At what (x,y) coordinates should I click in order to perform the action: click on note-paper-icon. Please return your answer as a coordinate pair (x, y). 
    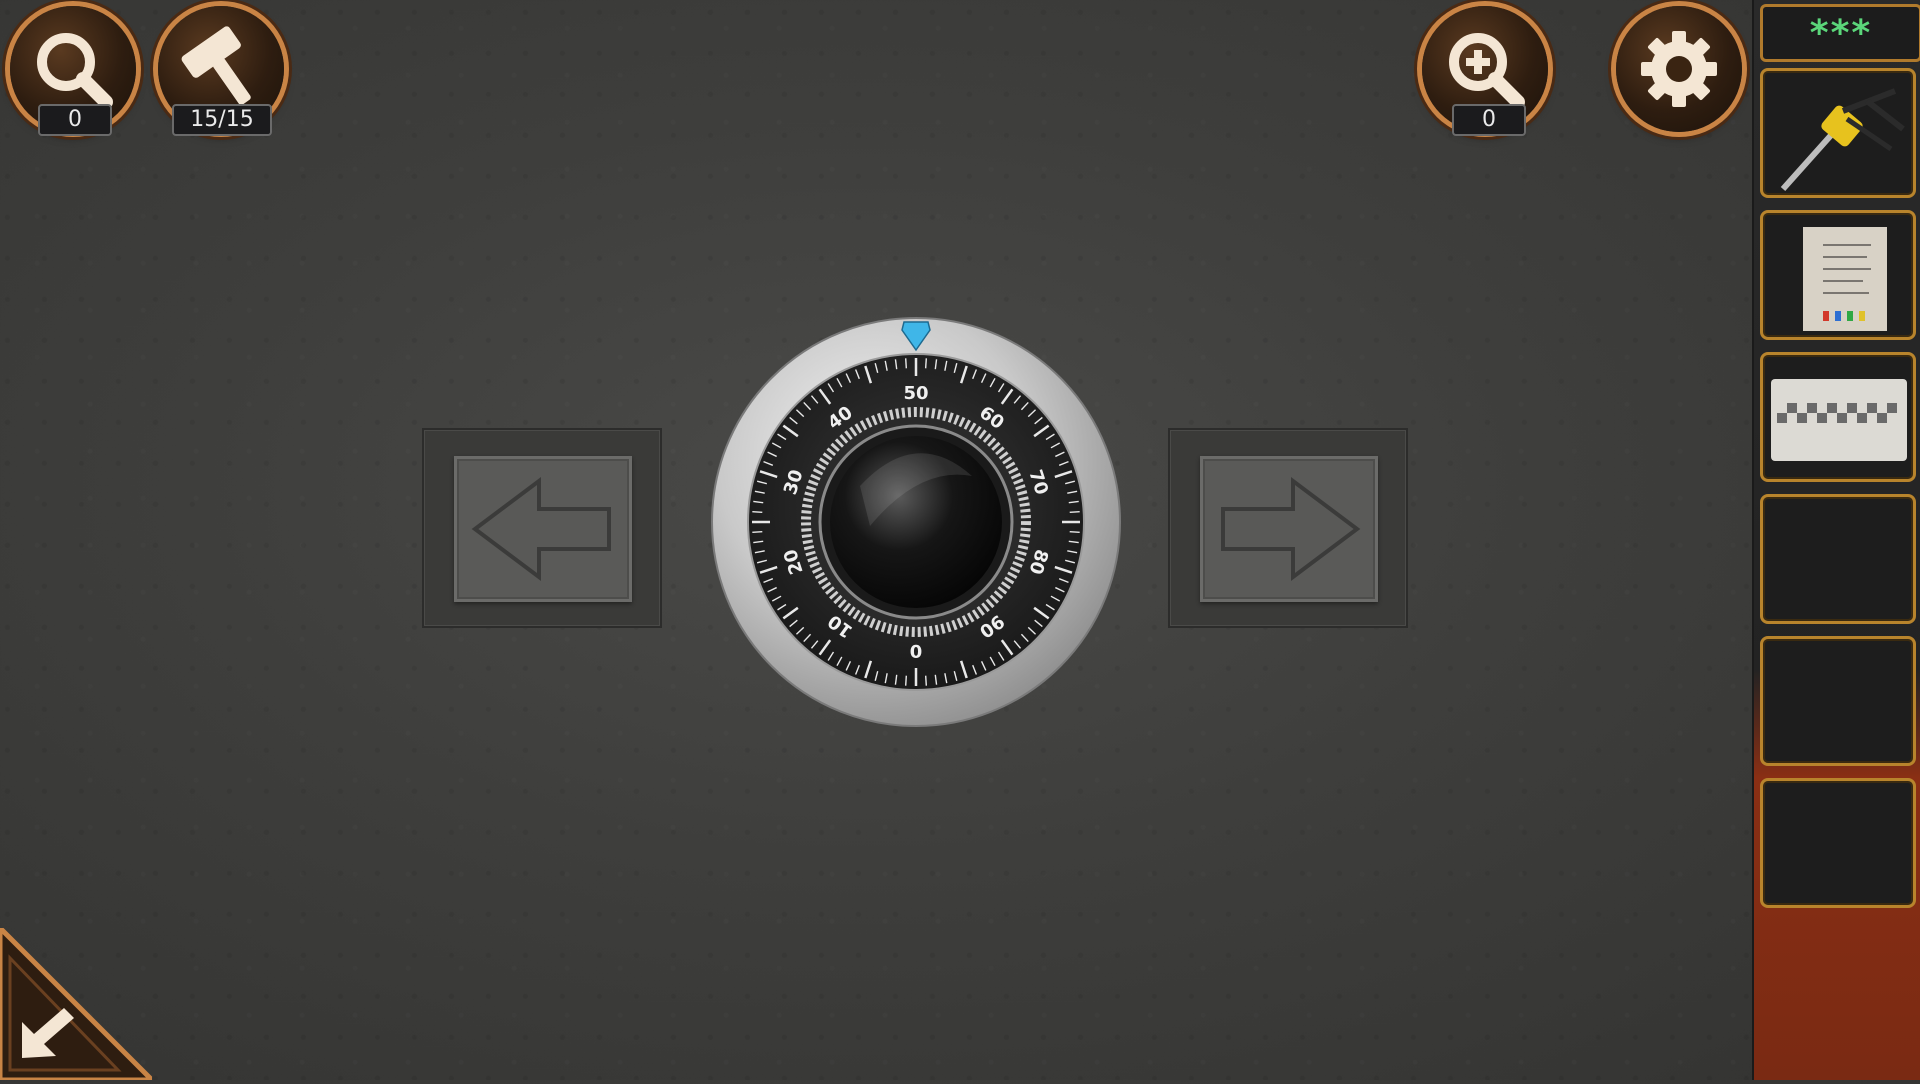
    Looking at the image, I should click on (1845, 279).